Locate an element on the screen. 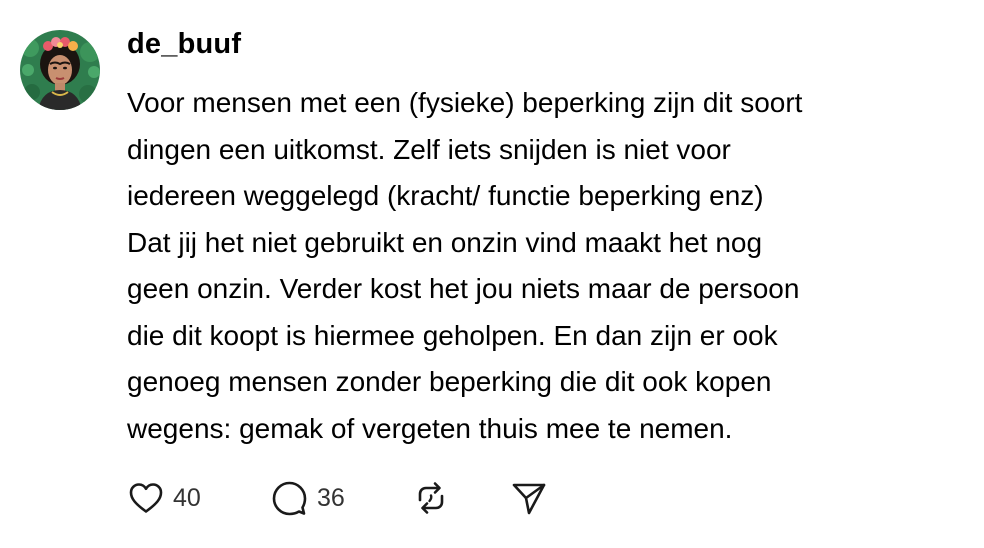  like-count: 40 is located at coordinates (187, 497).